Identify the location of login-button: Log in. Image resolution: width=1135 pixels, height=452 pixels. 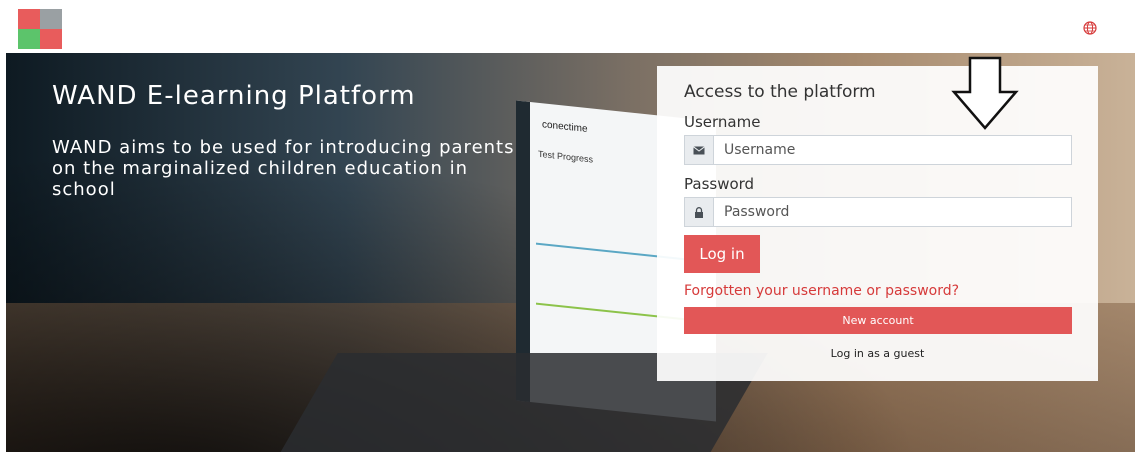
(722, 254).